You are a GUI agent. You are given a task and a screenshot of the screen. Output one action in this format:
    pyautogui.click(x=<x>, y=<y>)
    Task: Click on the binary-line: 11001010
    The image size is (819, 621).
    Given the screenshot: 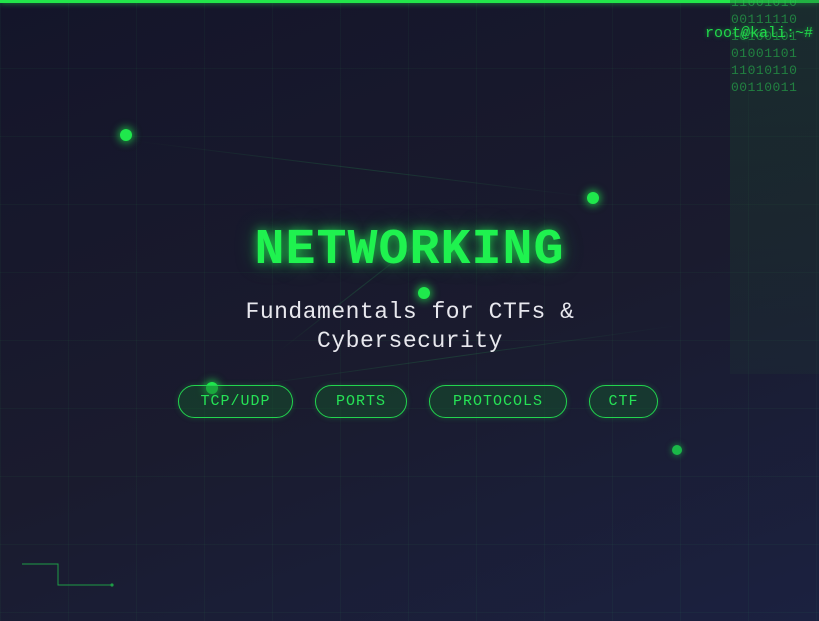 What is the action you would take?
    pyautogui.click(x=764, y=5)
    